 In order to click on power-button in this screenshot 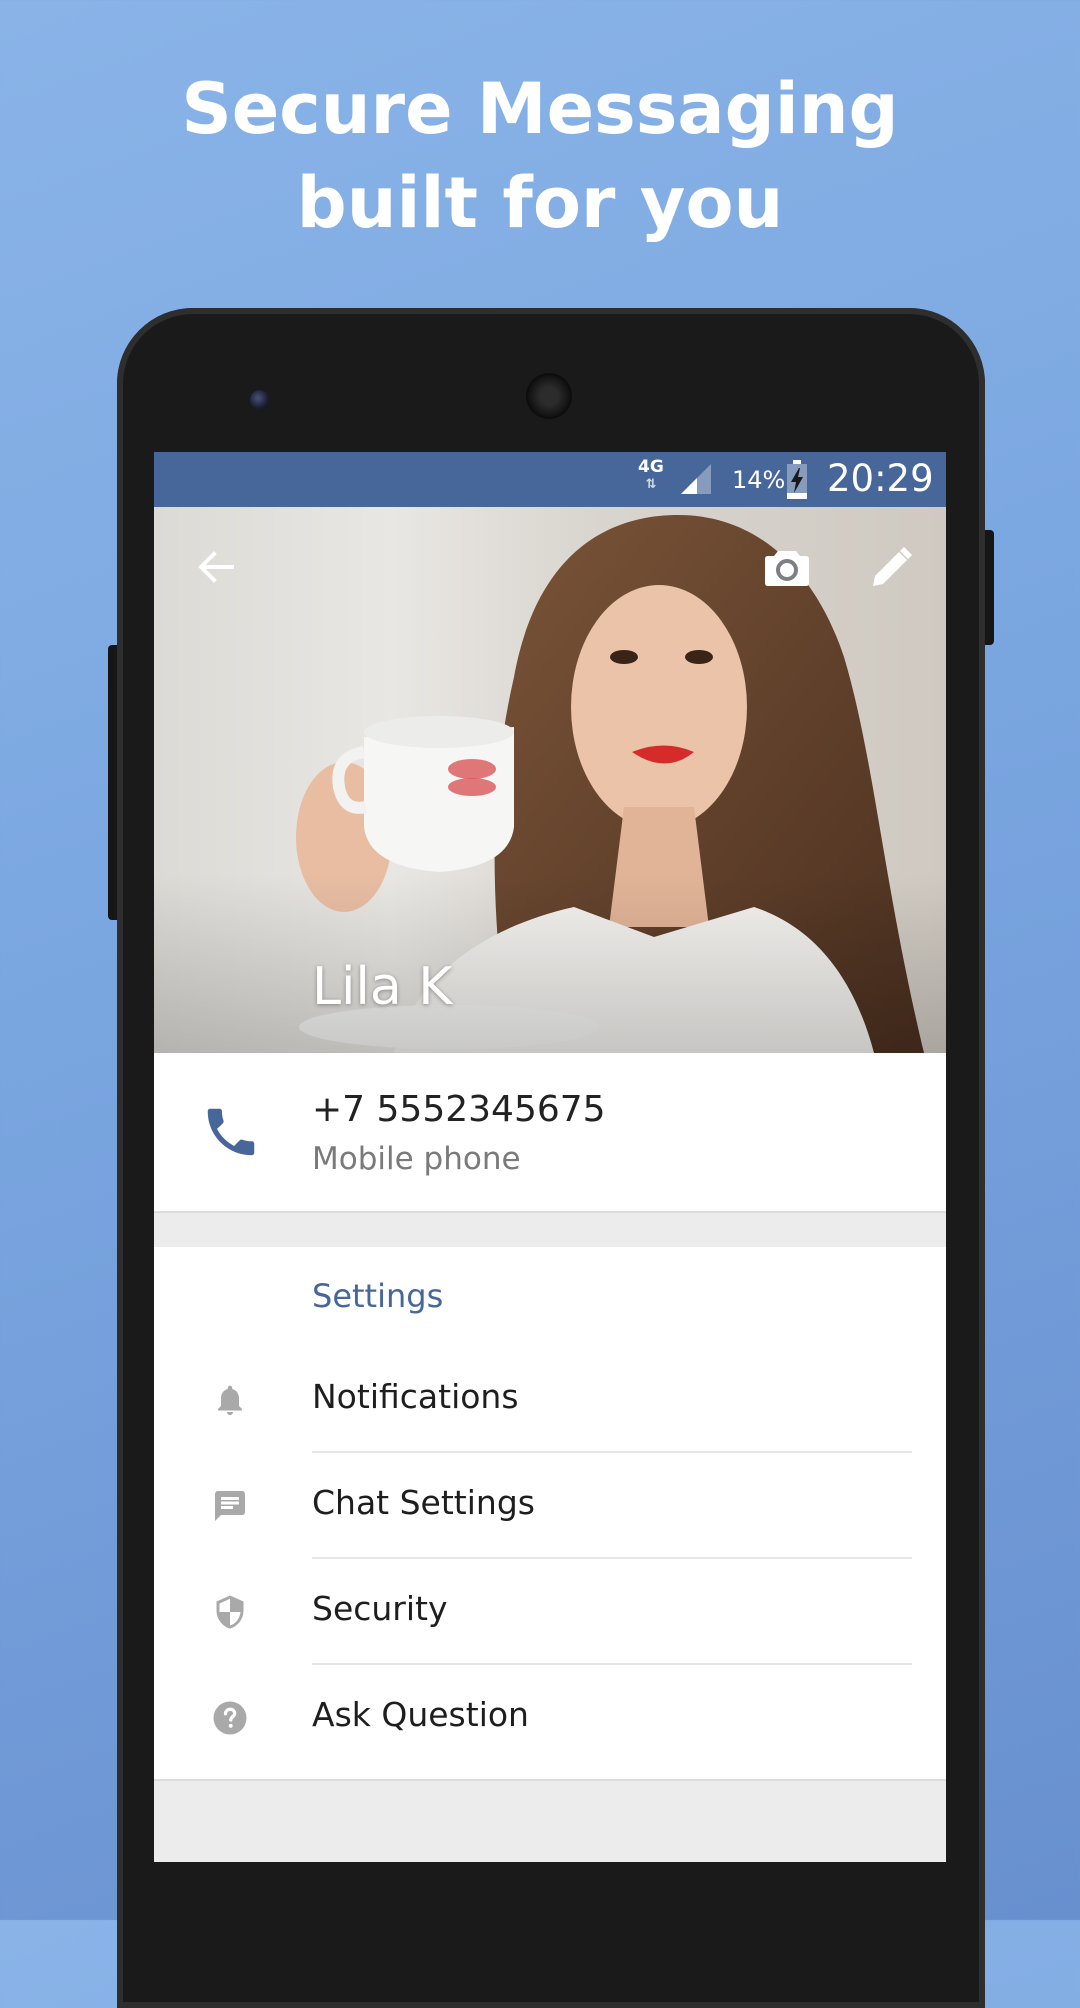, I will do `click(989, 587)`.